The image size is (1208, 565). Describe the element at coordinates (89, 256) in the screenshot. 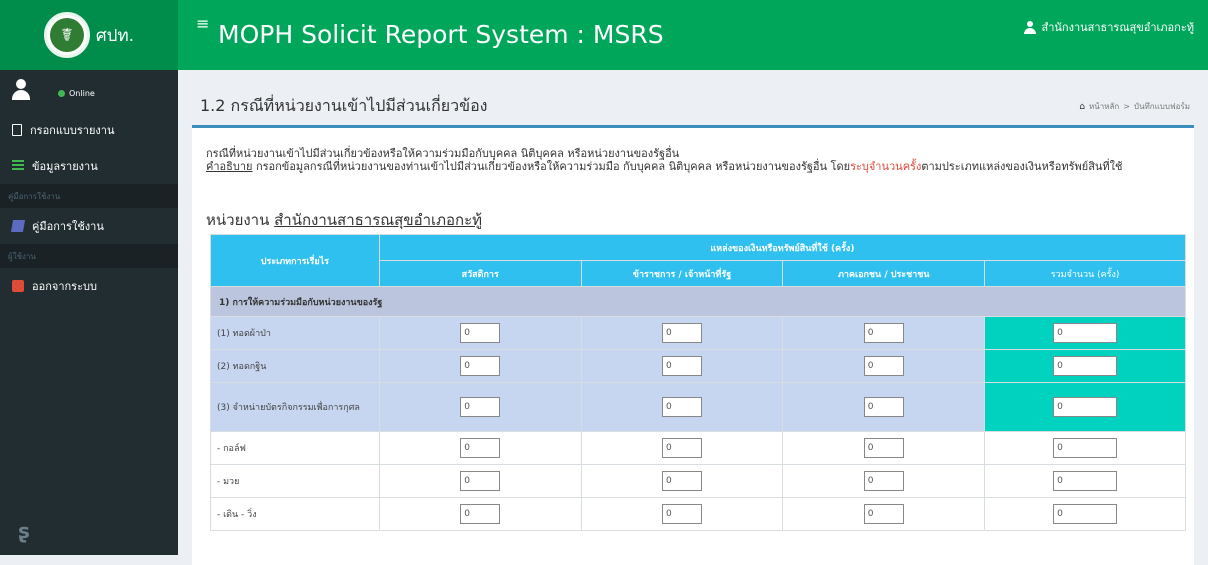

I see `sidebar-section-user: ผู้ใช้งาน` at that location.